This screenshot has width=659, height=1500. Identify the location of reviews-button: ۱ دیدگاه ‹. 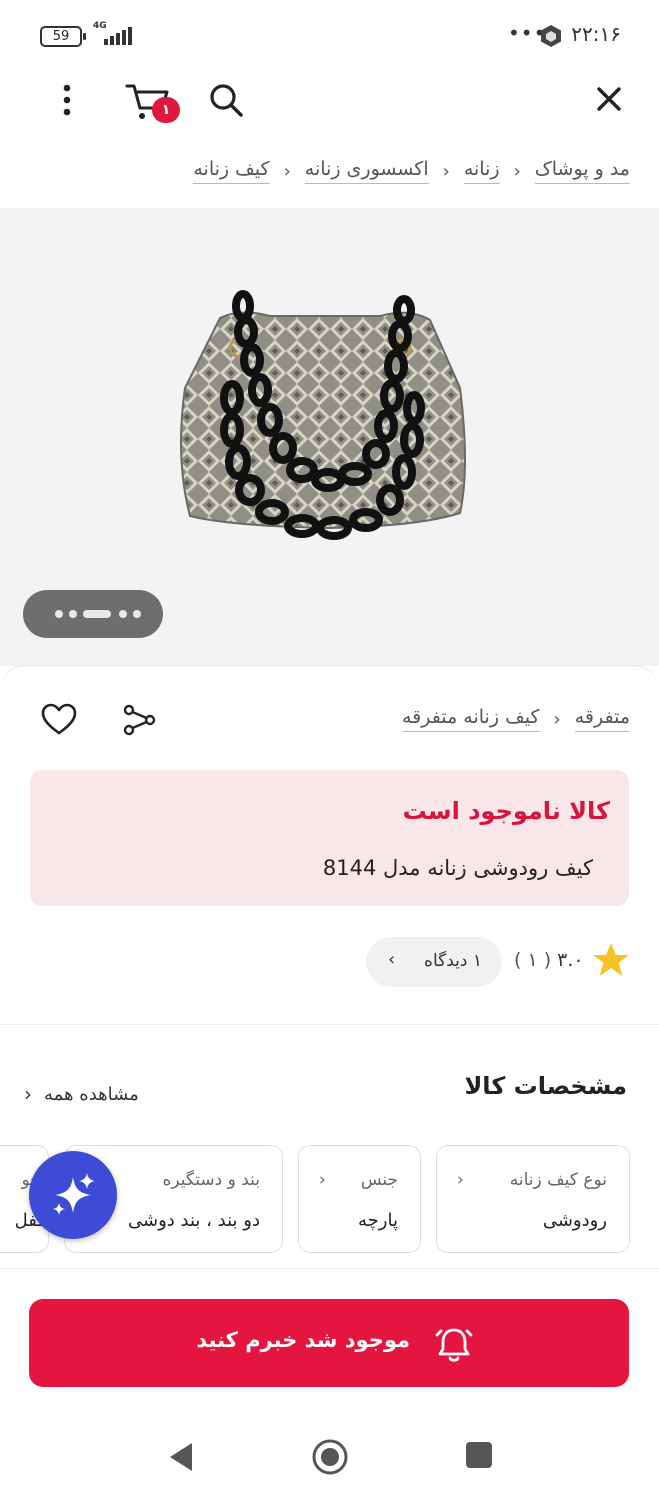
(434, 962).